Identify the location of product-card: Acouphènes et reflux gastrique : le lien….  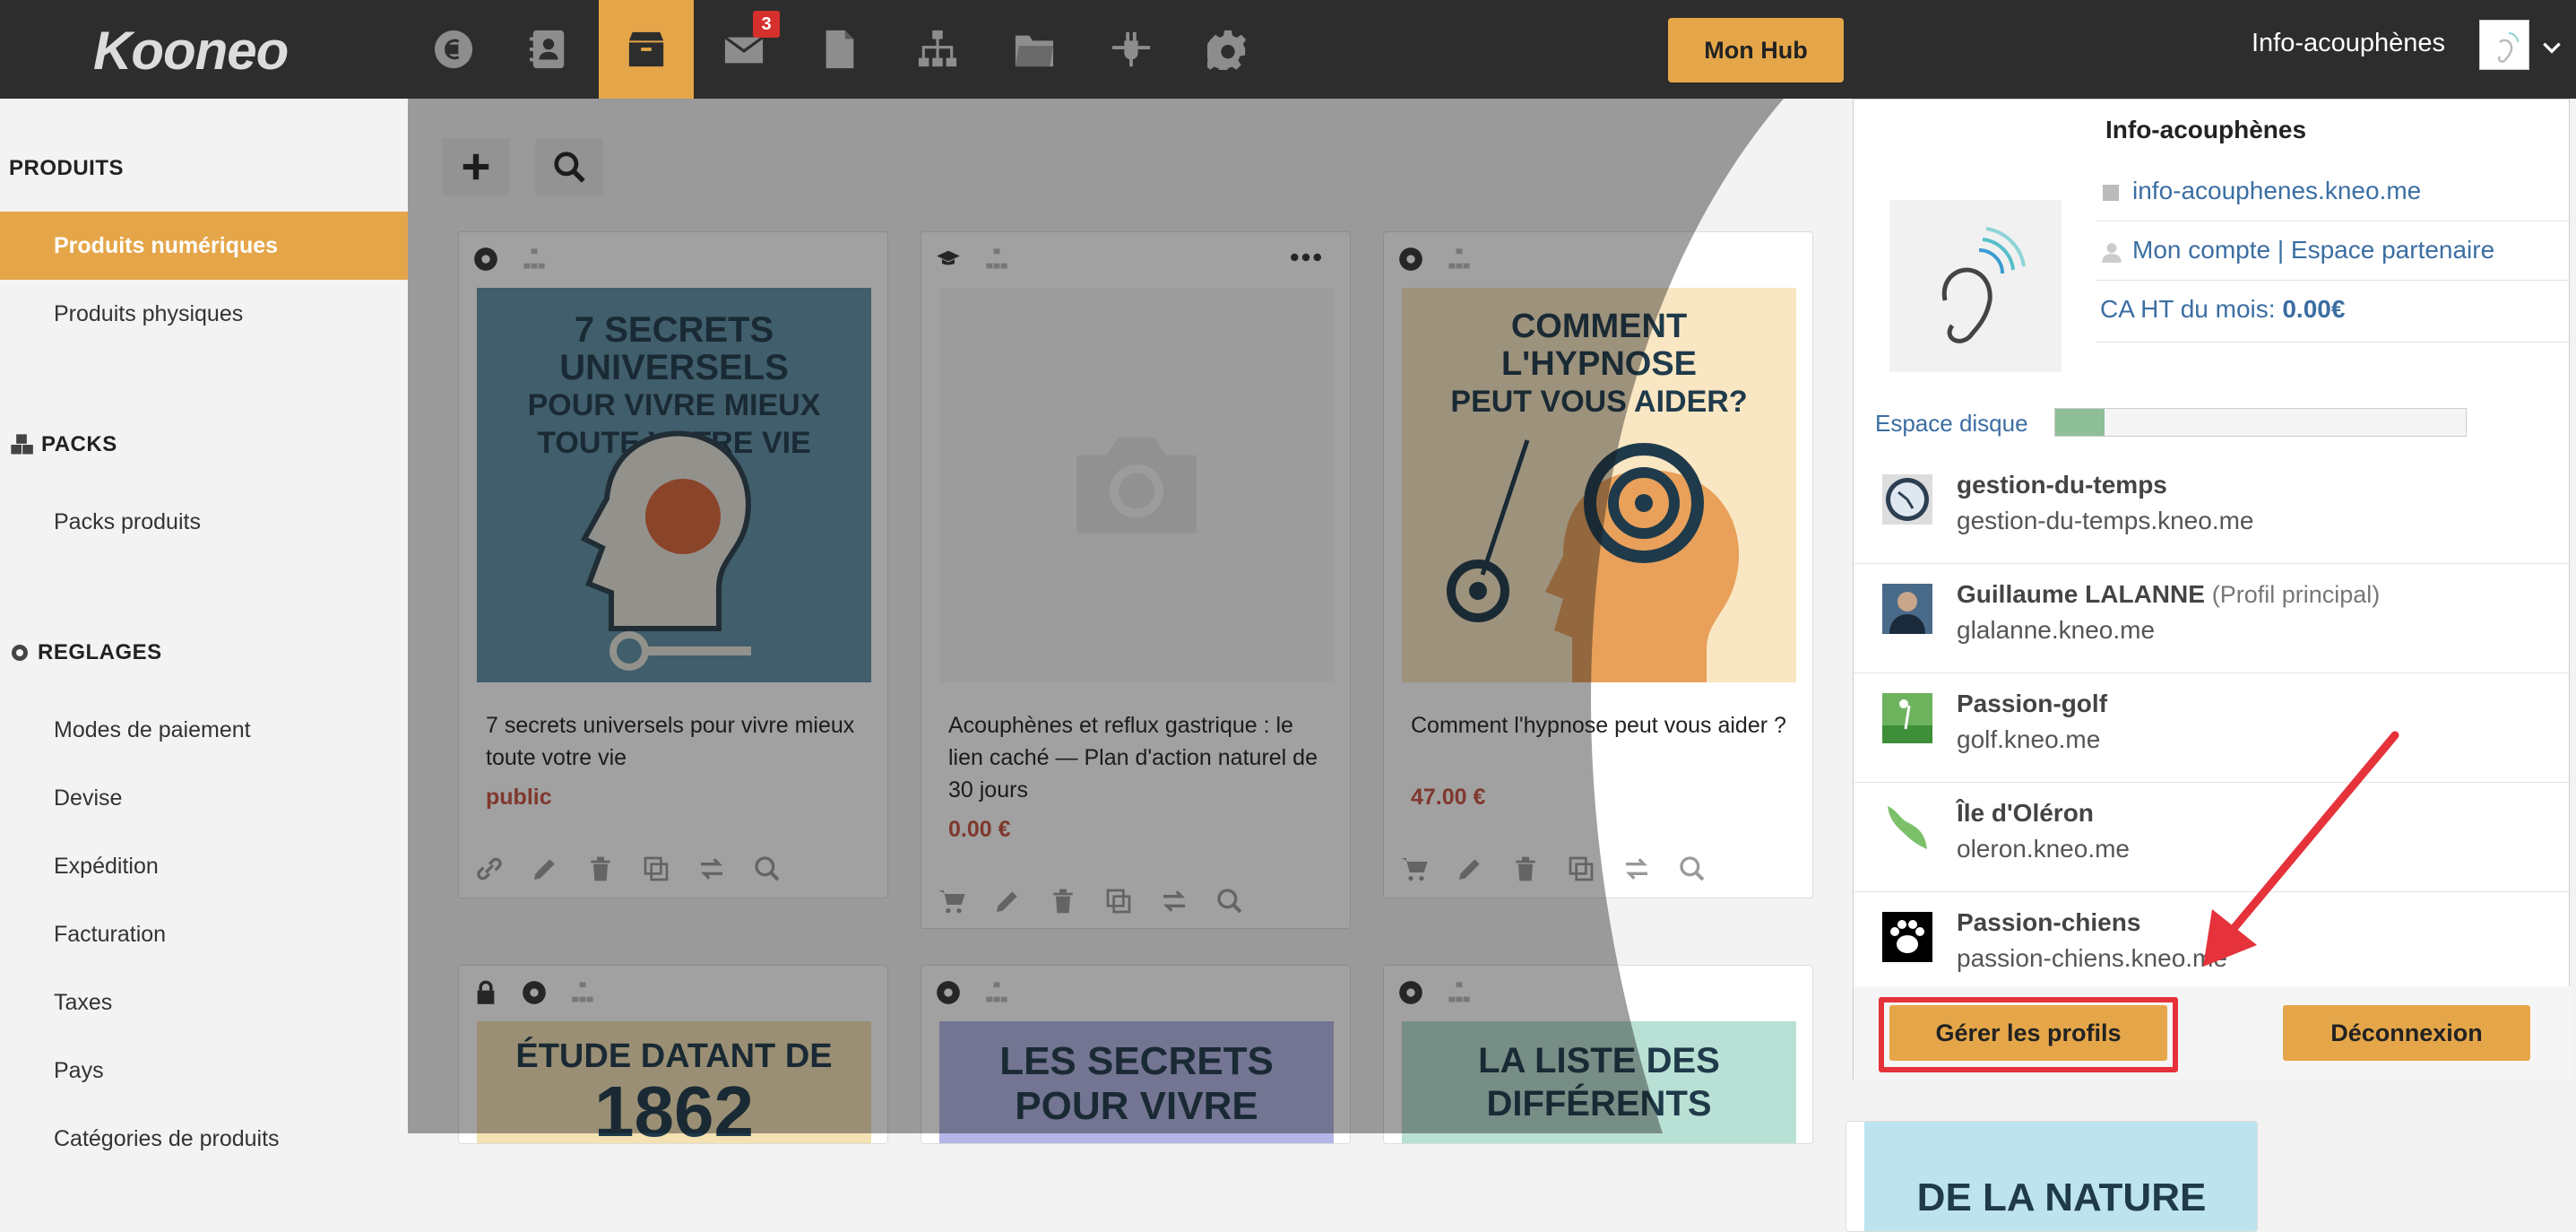
(1136, 580).